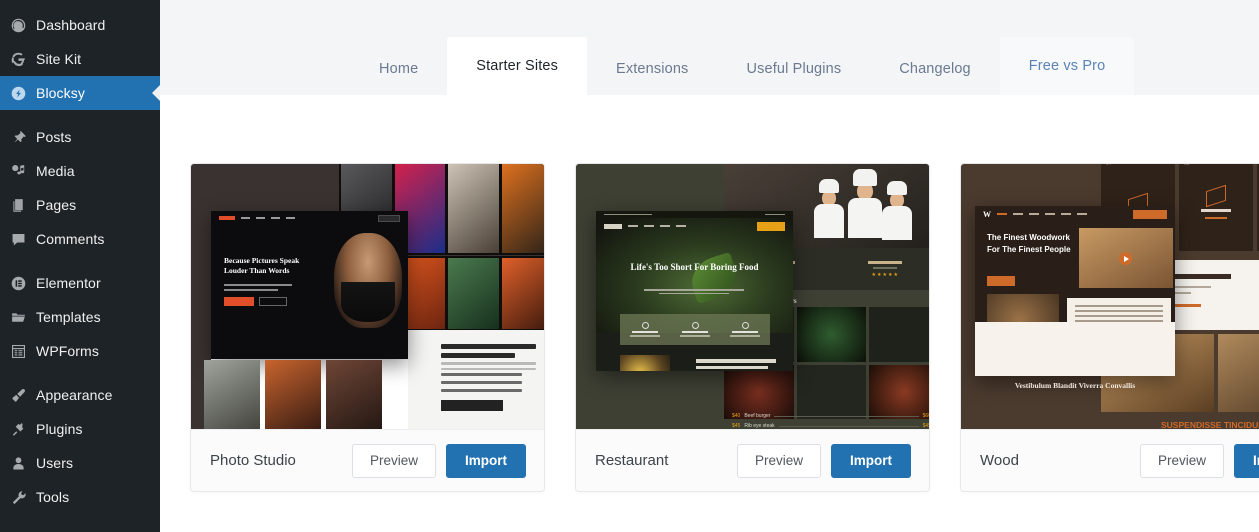 Image resolution: width=1259 pixels, height=532 pixels. What do you see at coordinates (752, 296) in the screenshot?
I see `starter-site-thumbnail-restaurant: ★★★★★ ★★★★★ Today's Best Offers` at bounding box center [752, 296].